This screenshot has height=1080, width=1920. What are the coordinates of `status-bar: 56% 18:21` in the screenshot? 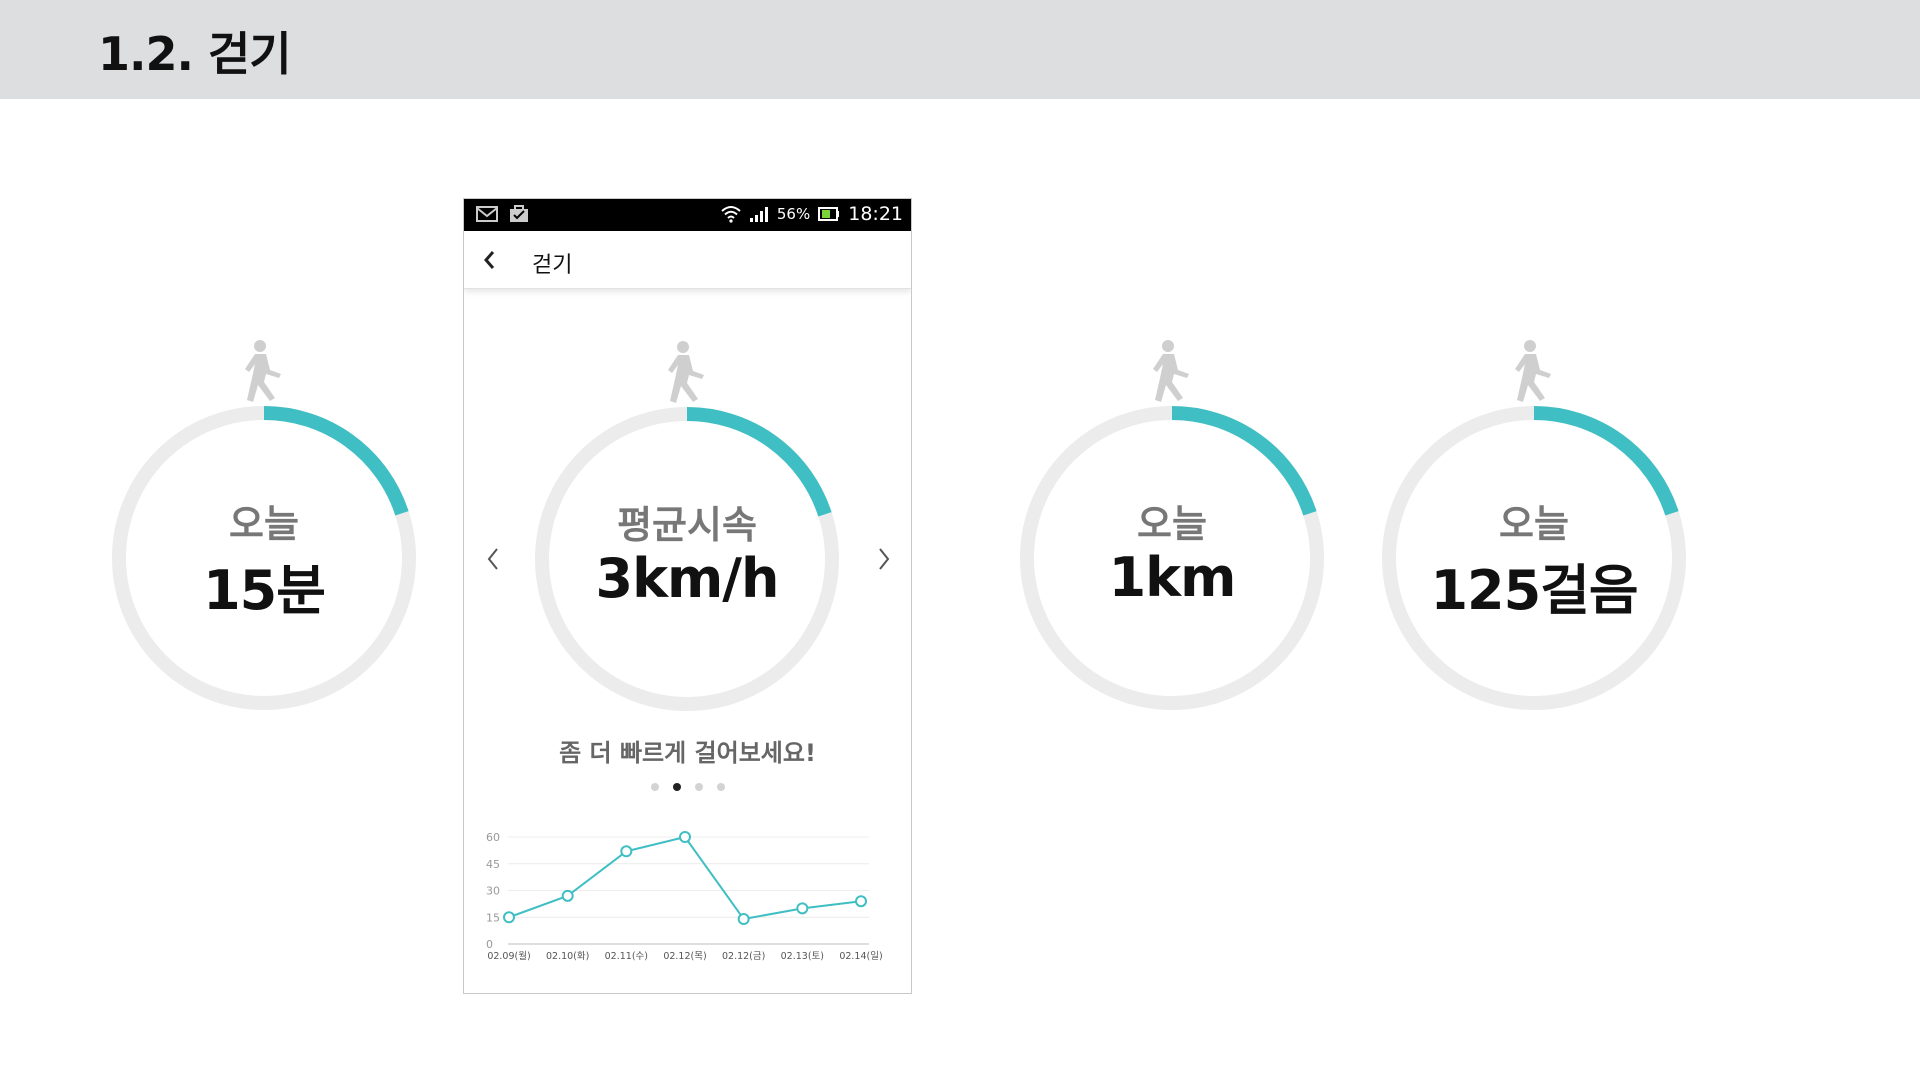 It's located at (687, 215).